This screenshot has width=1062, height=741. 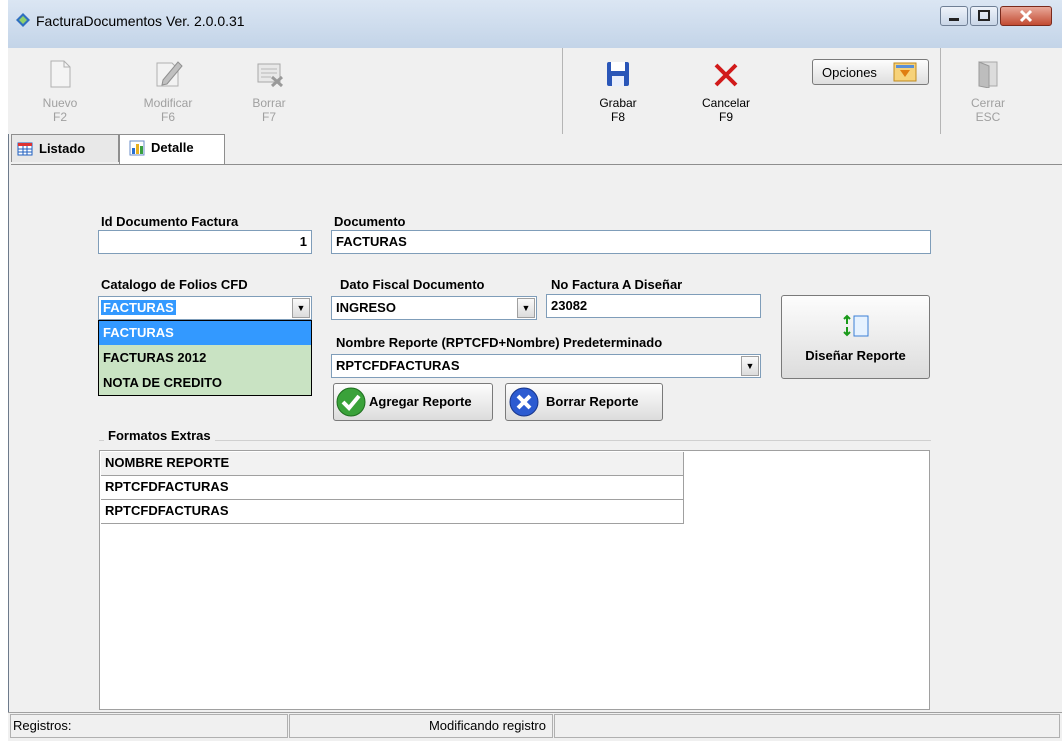 I want to click on disenar-reporte-button: Diseñar Reporte, so click(x=855, y=337).